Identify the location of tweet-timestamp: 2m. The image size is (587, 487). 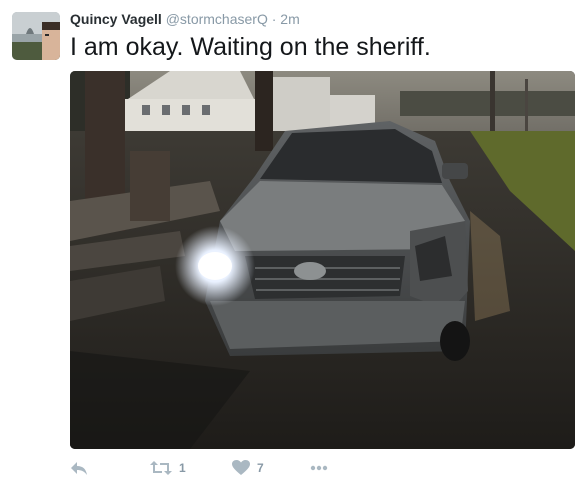
(289, 19).